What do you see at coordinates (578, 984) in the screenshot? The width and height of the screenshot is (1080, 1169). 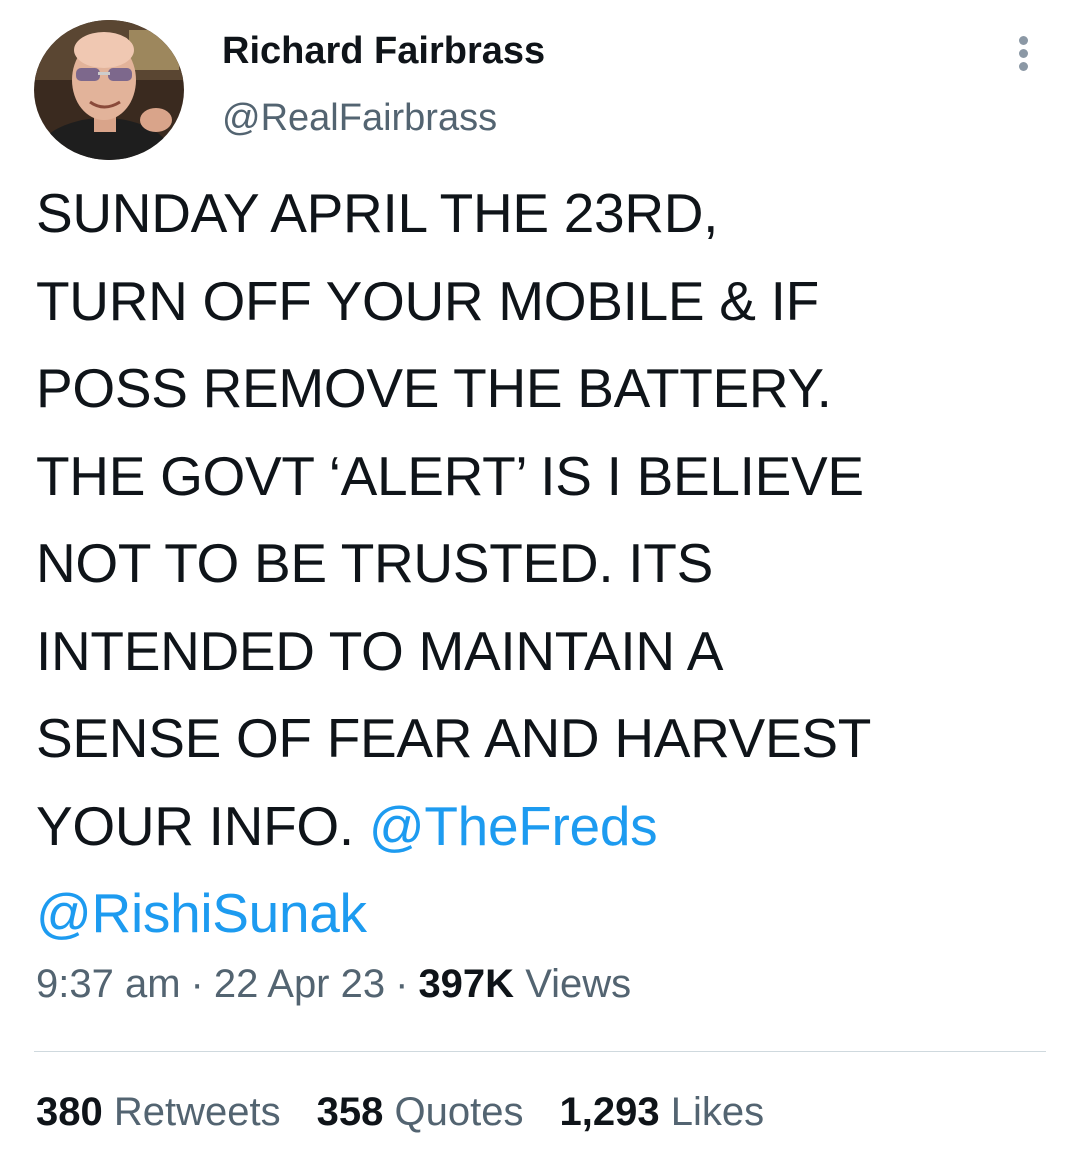 I see `views-label: Views` at bounding box center [578, 984].